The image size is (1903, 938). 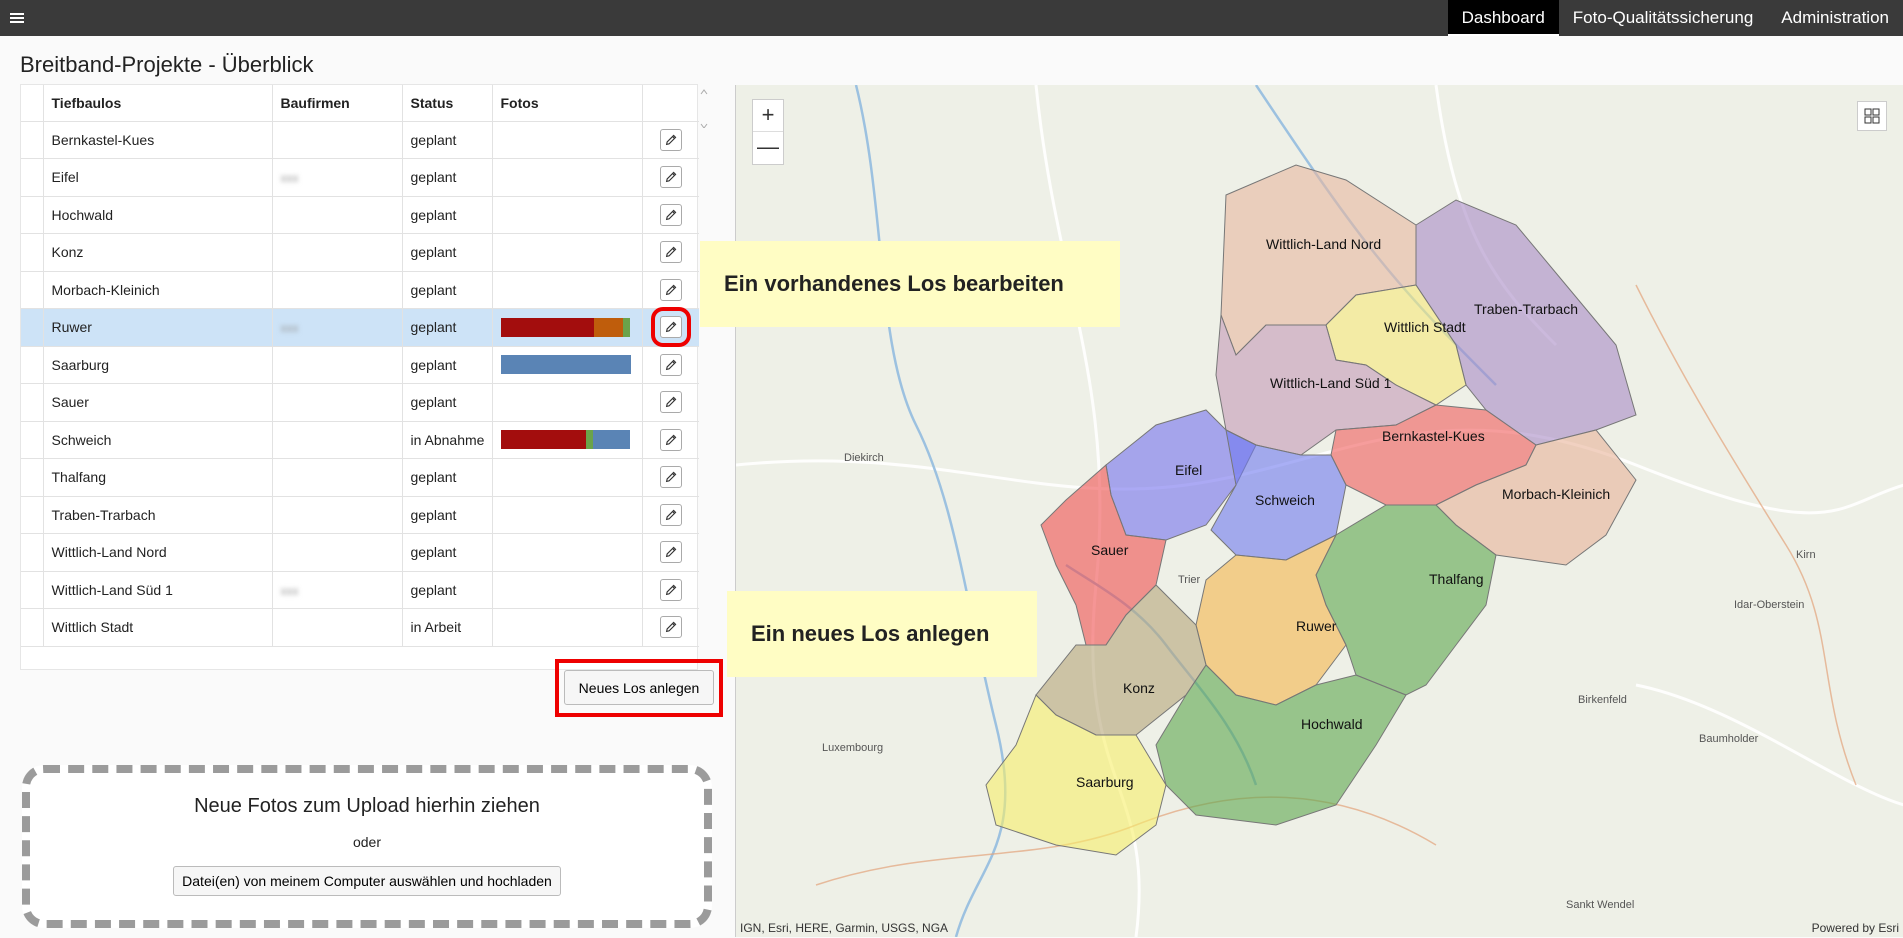 What do you see at coordinates (1806, 555) in the screenshot?
I see `place-kirn: Kirn` at bounding box center [1806, 555].